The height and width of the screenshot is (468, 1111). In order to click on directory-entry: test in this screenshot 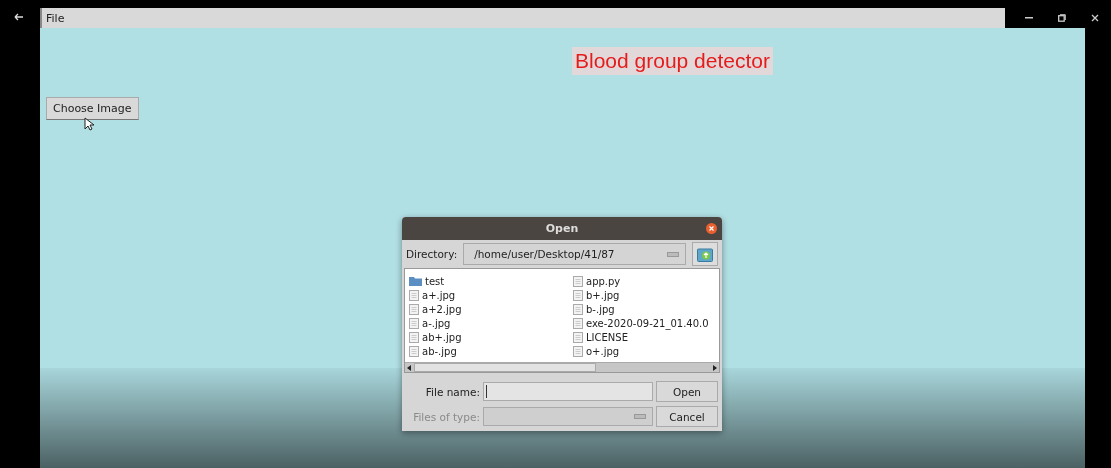, I will do `click(491, 281)`.